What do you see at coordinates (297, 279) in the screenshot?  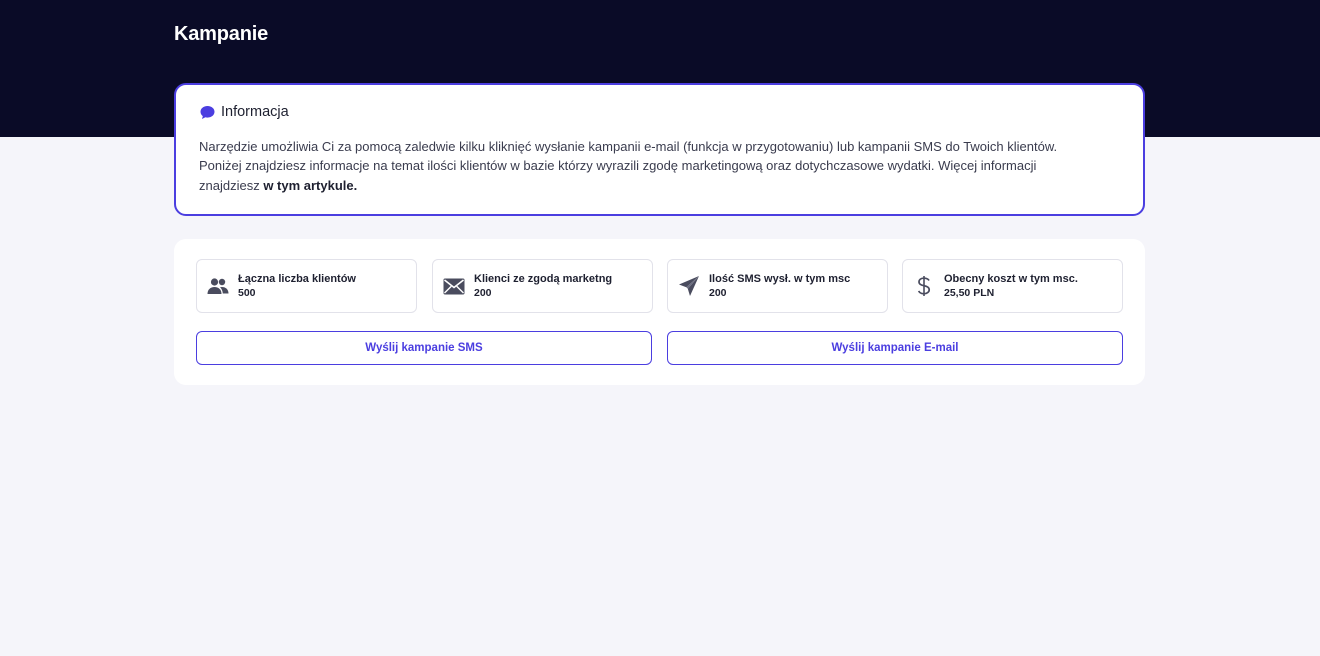 I see `stat-label: Łączna liczba klientów` at bounding box center [297, 279].